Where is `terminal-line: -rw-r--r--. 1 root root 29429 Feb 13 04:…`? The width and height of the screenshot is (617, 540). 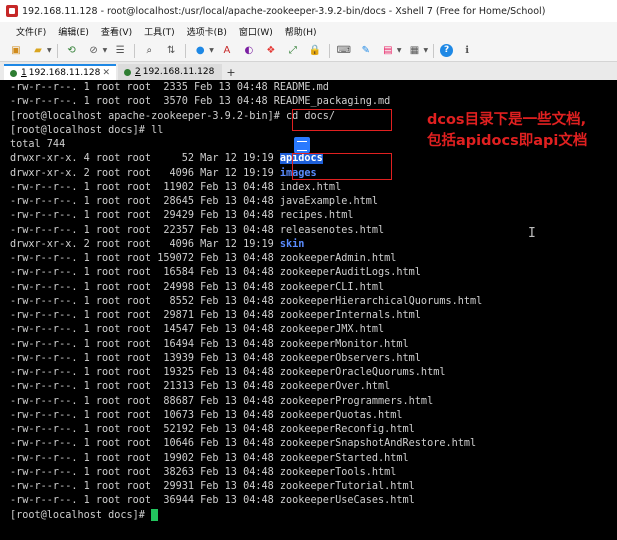 terminal-line: -rw-r--r--. 1 root root 29429 Feb 13 04:… is located at coordinates (313, 216).